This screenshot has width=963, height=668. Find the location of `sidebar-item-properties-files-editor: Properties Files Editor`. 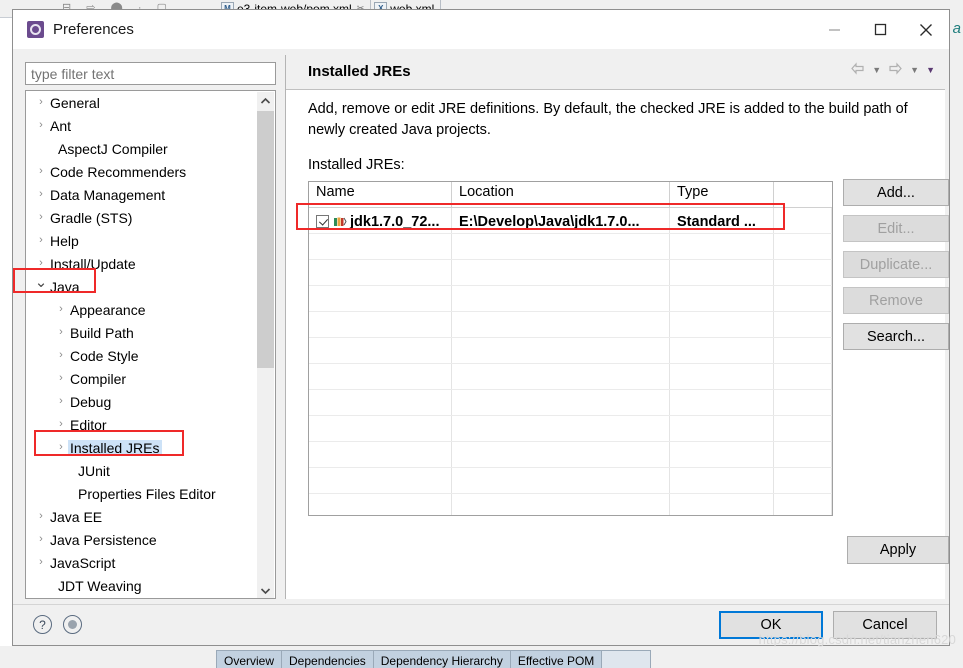

sidebar-item-properties-files-editor: Properties Files Editor is located at coordinates (142, 493).